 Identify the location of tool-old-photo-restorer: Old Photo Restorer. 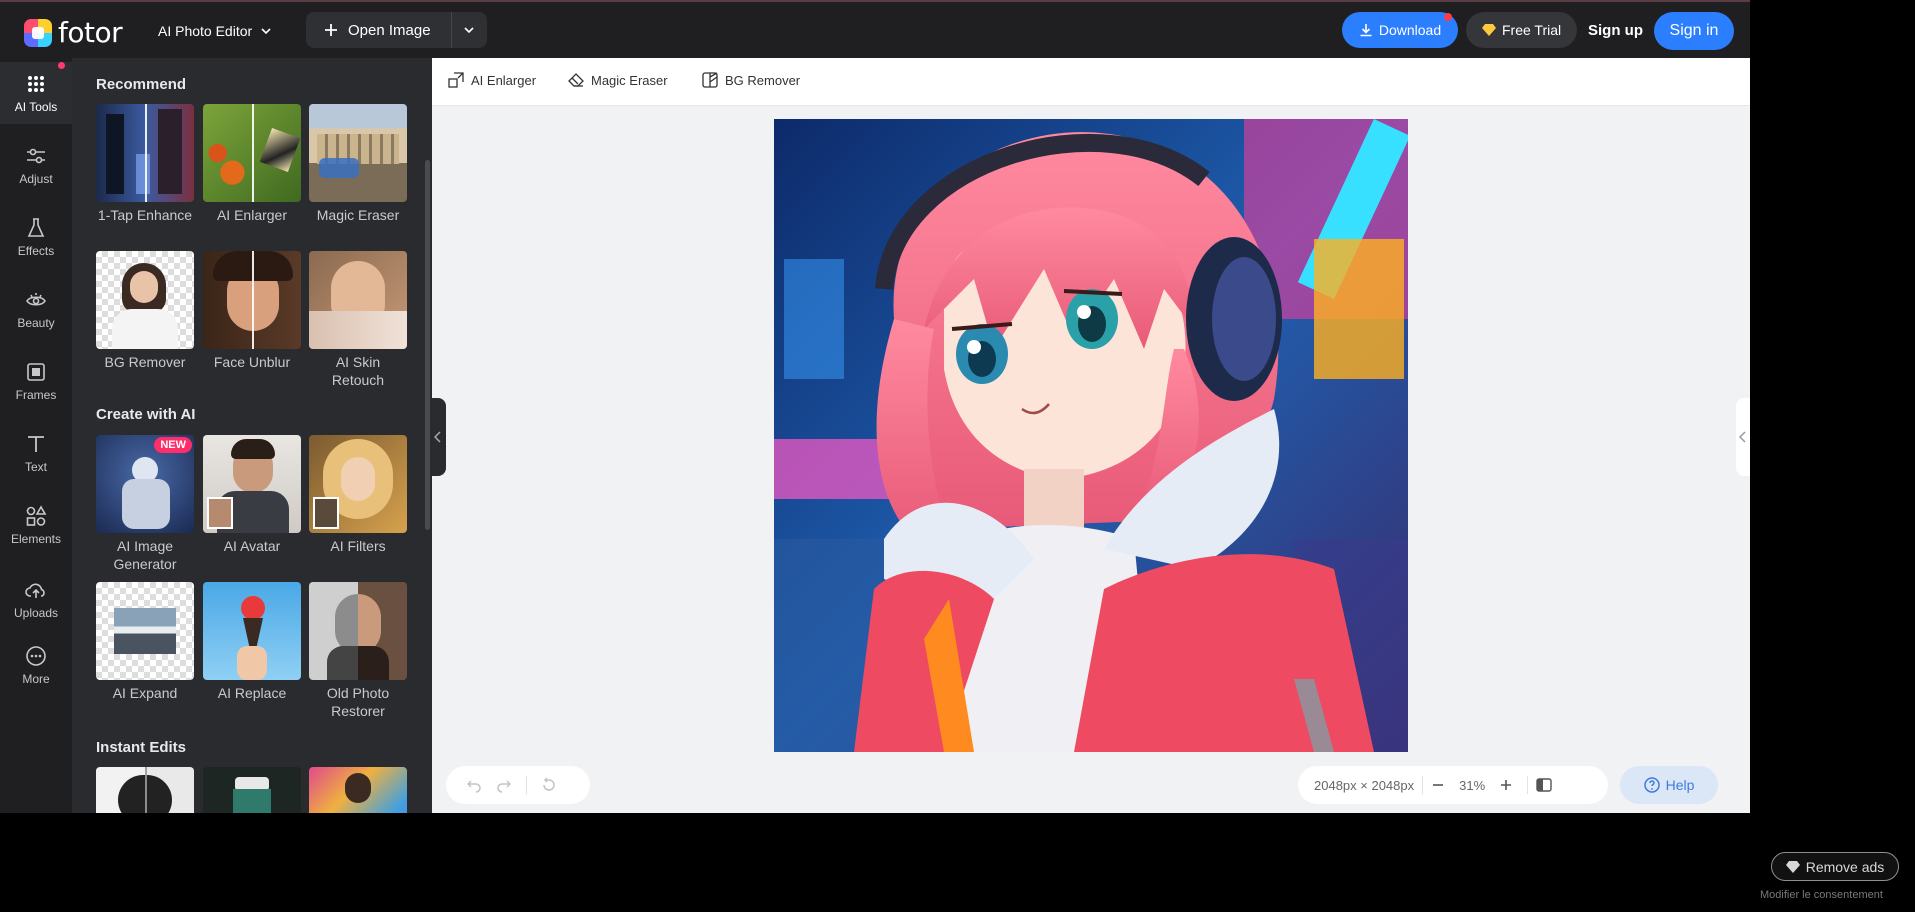
(358, 651).